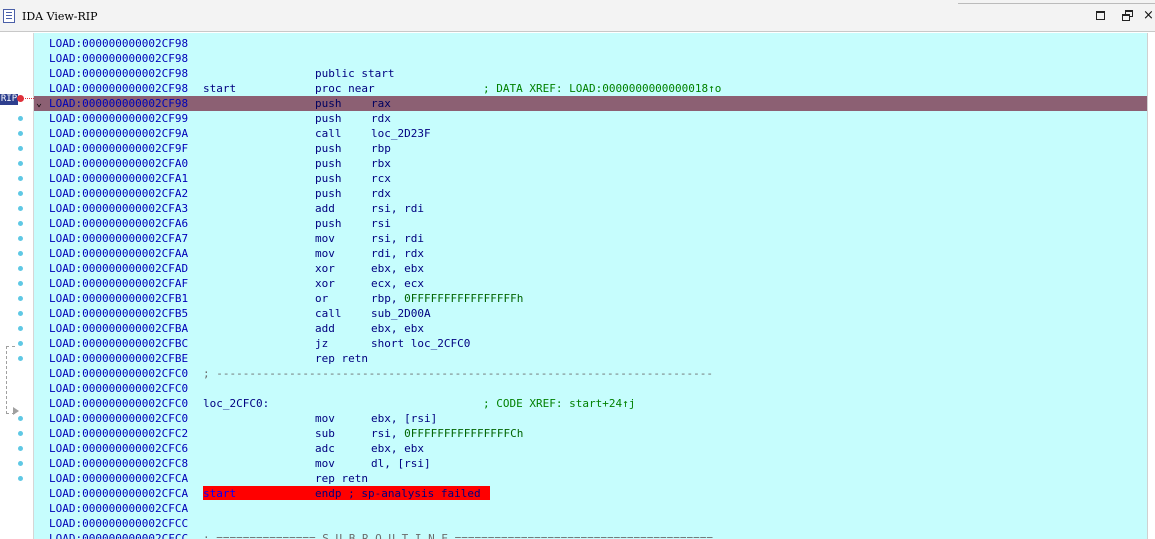 This screenshot has height=539, width=1155. What do you see at coordinates (39, 103) in the screenshot?
I see `collapse-chevron-icon: ⌄` at bounding box center [39, 103].